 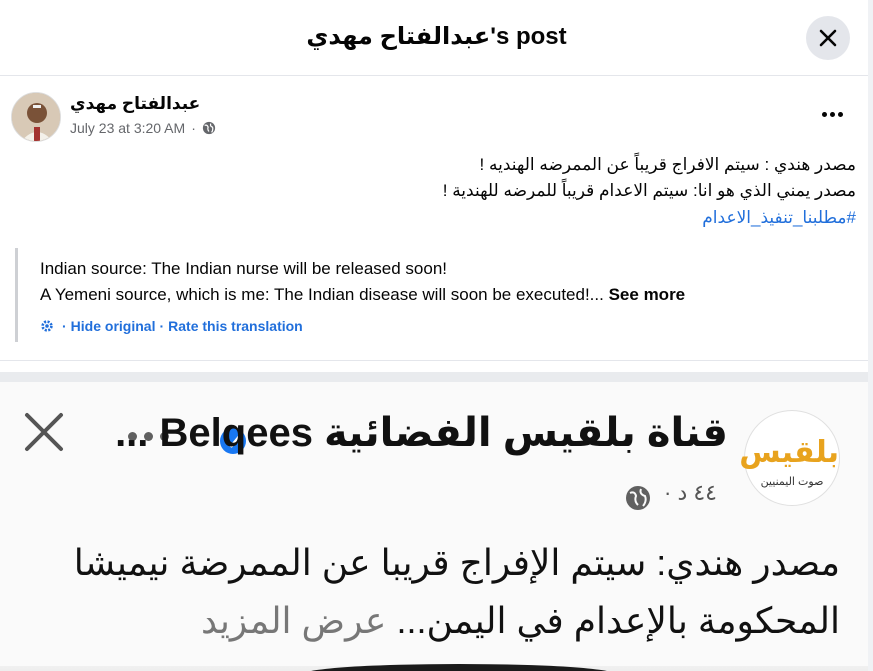 I want to click on image-timestamp: ٤٤ د ·, so click(x=690, y=492).